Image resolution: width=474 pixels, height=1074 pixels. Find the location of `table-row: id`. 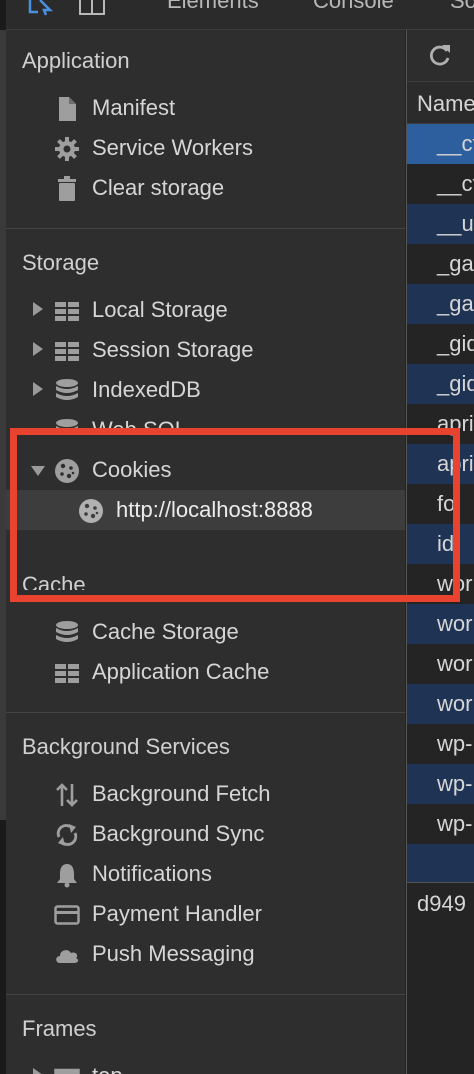

table-row: id is located at coordinates (440, 544).